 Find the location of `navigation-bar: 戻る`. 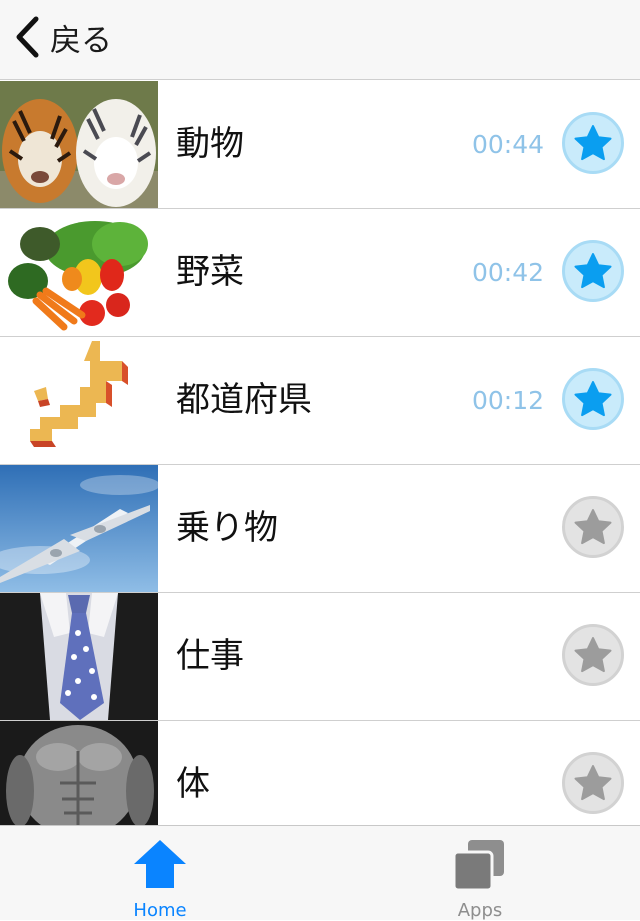

navigation-bar: 戻る is located at coordinates (320, 40).